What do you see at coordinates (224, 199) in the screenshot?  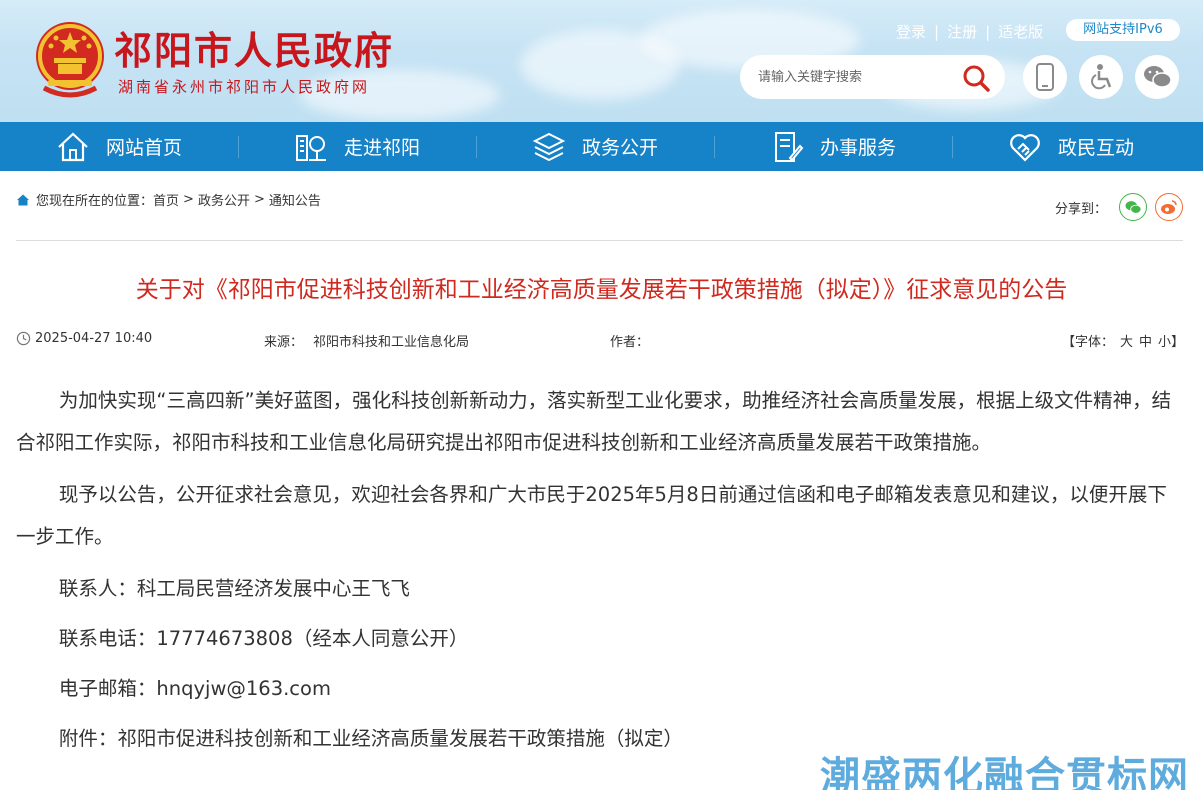 I see `breadcrumb-gov-affairs: 政务公开` at bounding box center [224, 199].